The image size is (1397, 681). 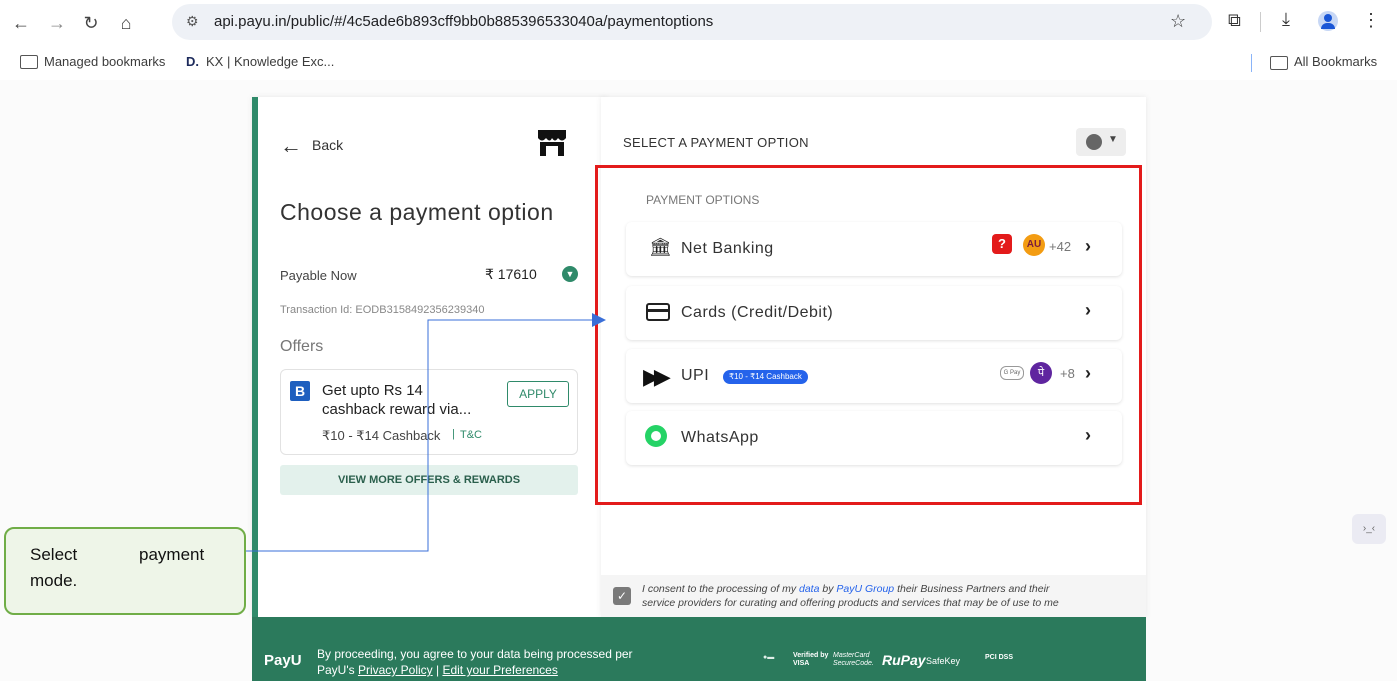 I want to click on cashback-badge: ₹10 - ₹14 Cashback, so click(x=765, y=377).